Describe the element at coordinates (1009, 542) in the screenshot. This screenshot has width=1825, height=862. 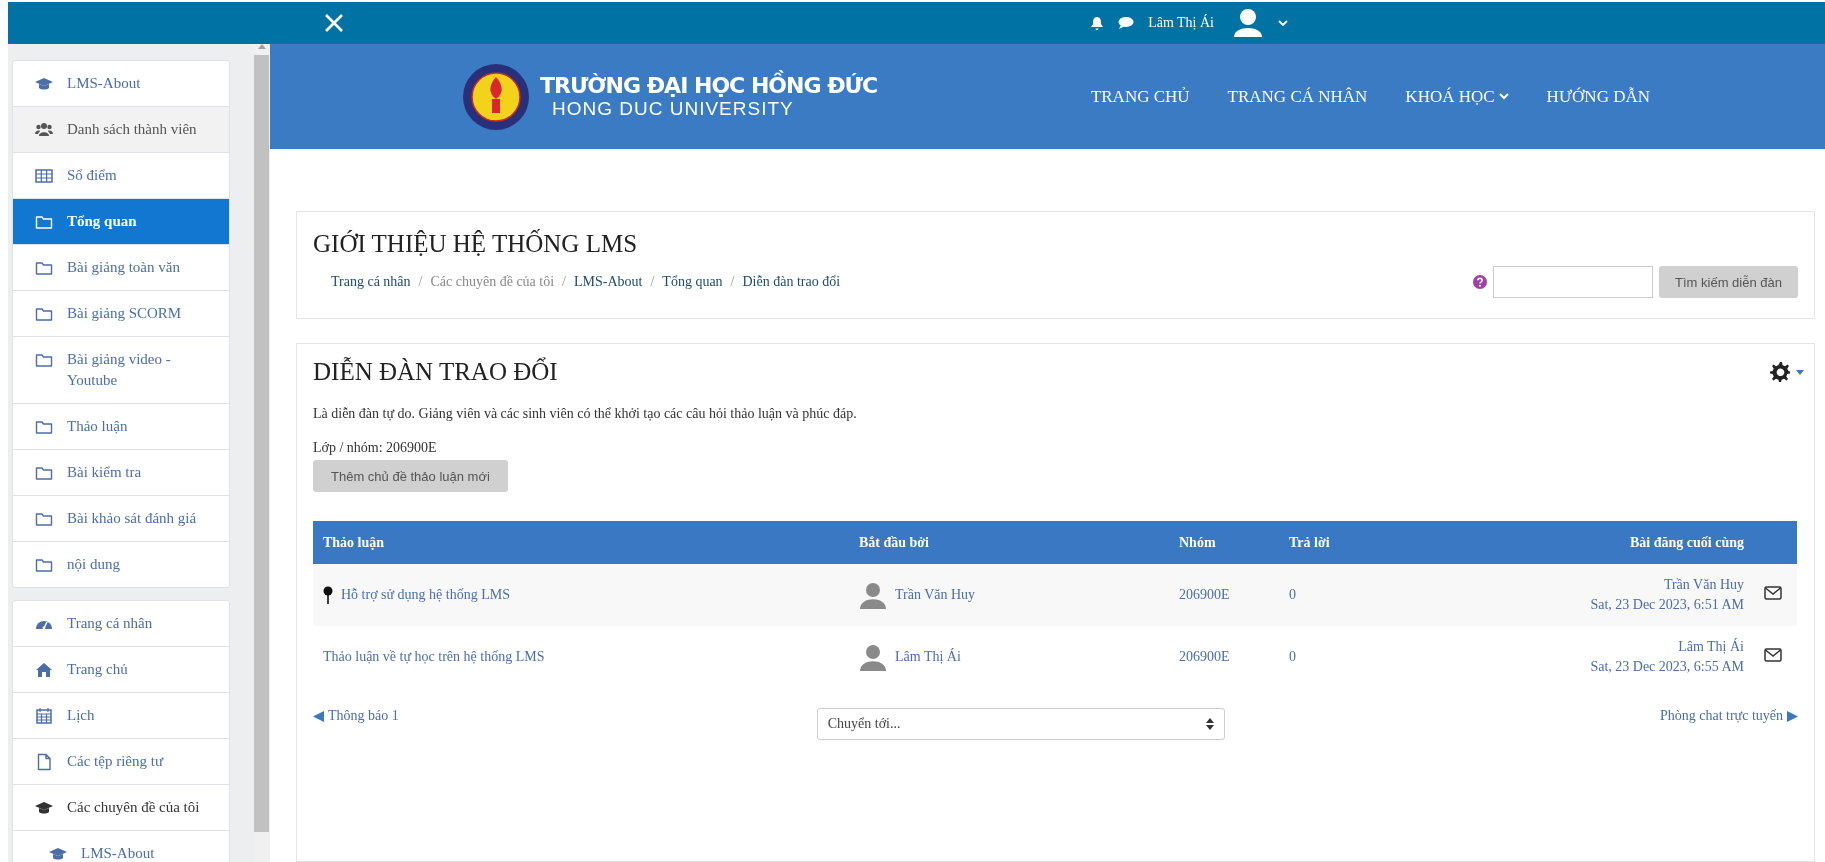
I see `column-header: Bắt đầu bởi` at that location.